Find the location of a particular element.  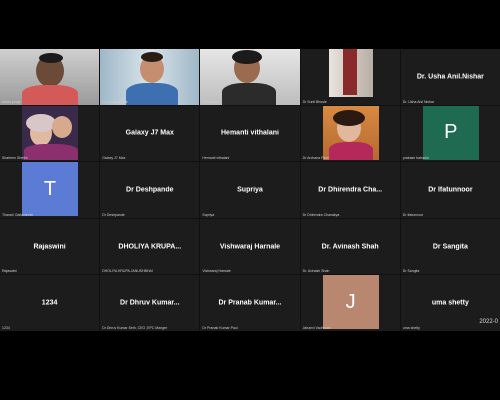

participant-name: Galaxy J7 Max is located at coordinates (114, 158).